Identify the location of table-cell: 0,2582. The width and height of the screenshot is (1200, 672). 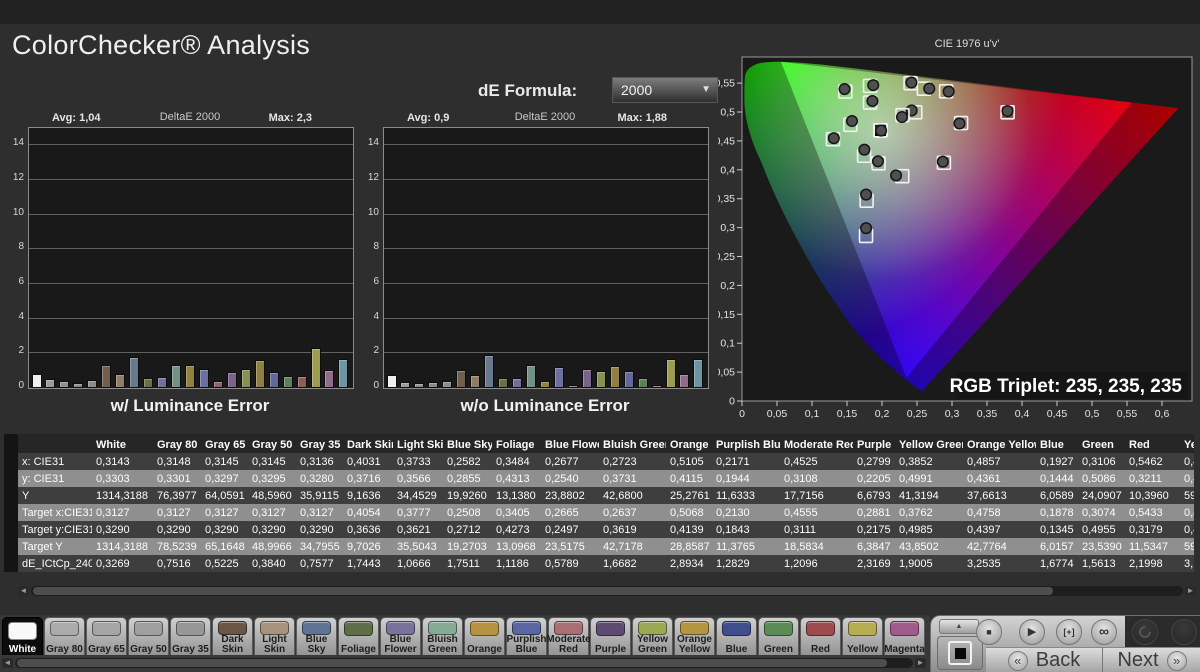
(467, 461).